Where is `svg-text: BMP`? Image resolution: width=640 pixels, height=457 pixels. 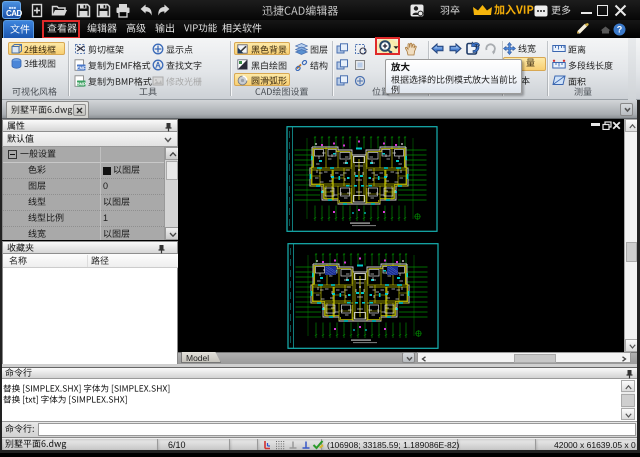 svg-text: BMP is located at coordinates (81, 83).